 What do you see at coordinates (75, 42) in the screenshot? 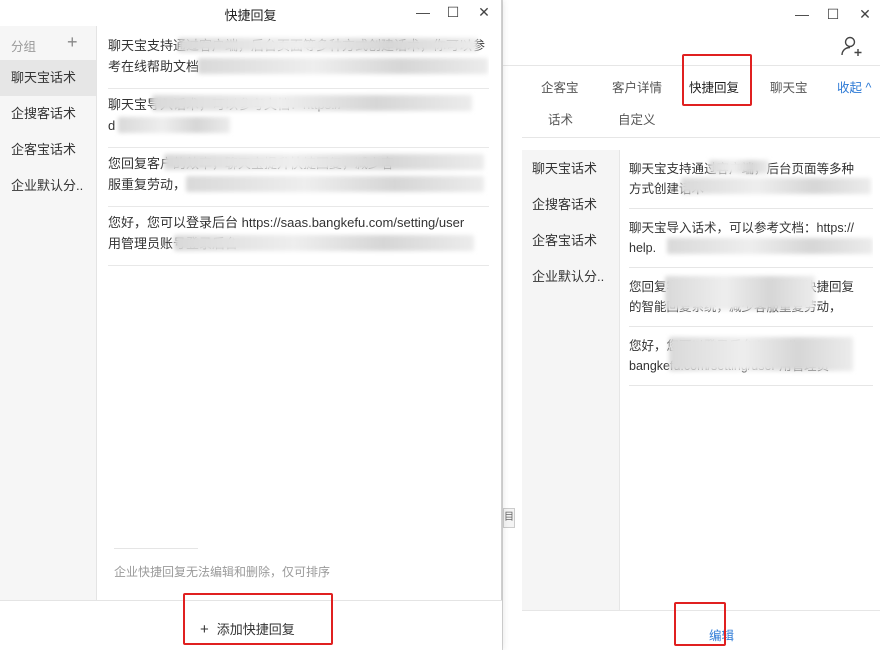
I see `add-group-icon: +` at bounding box center [75, 42].